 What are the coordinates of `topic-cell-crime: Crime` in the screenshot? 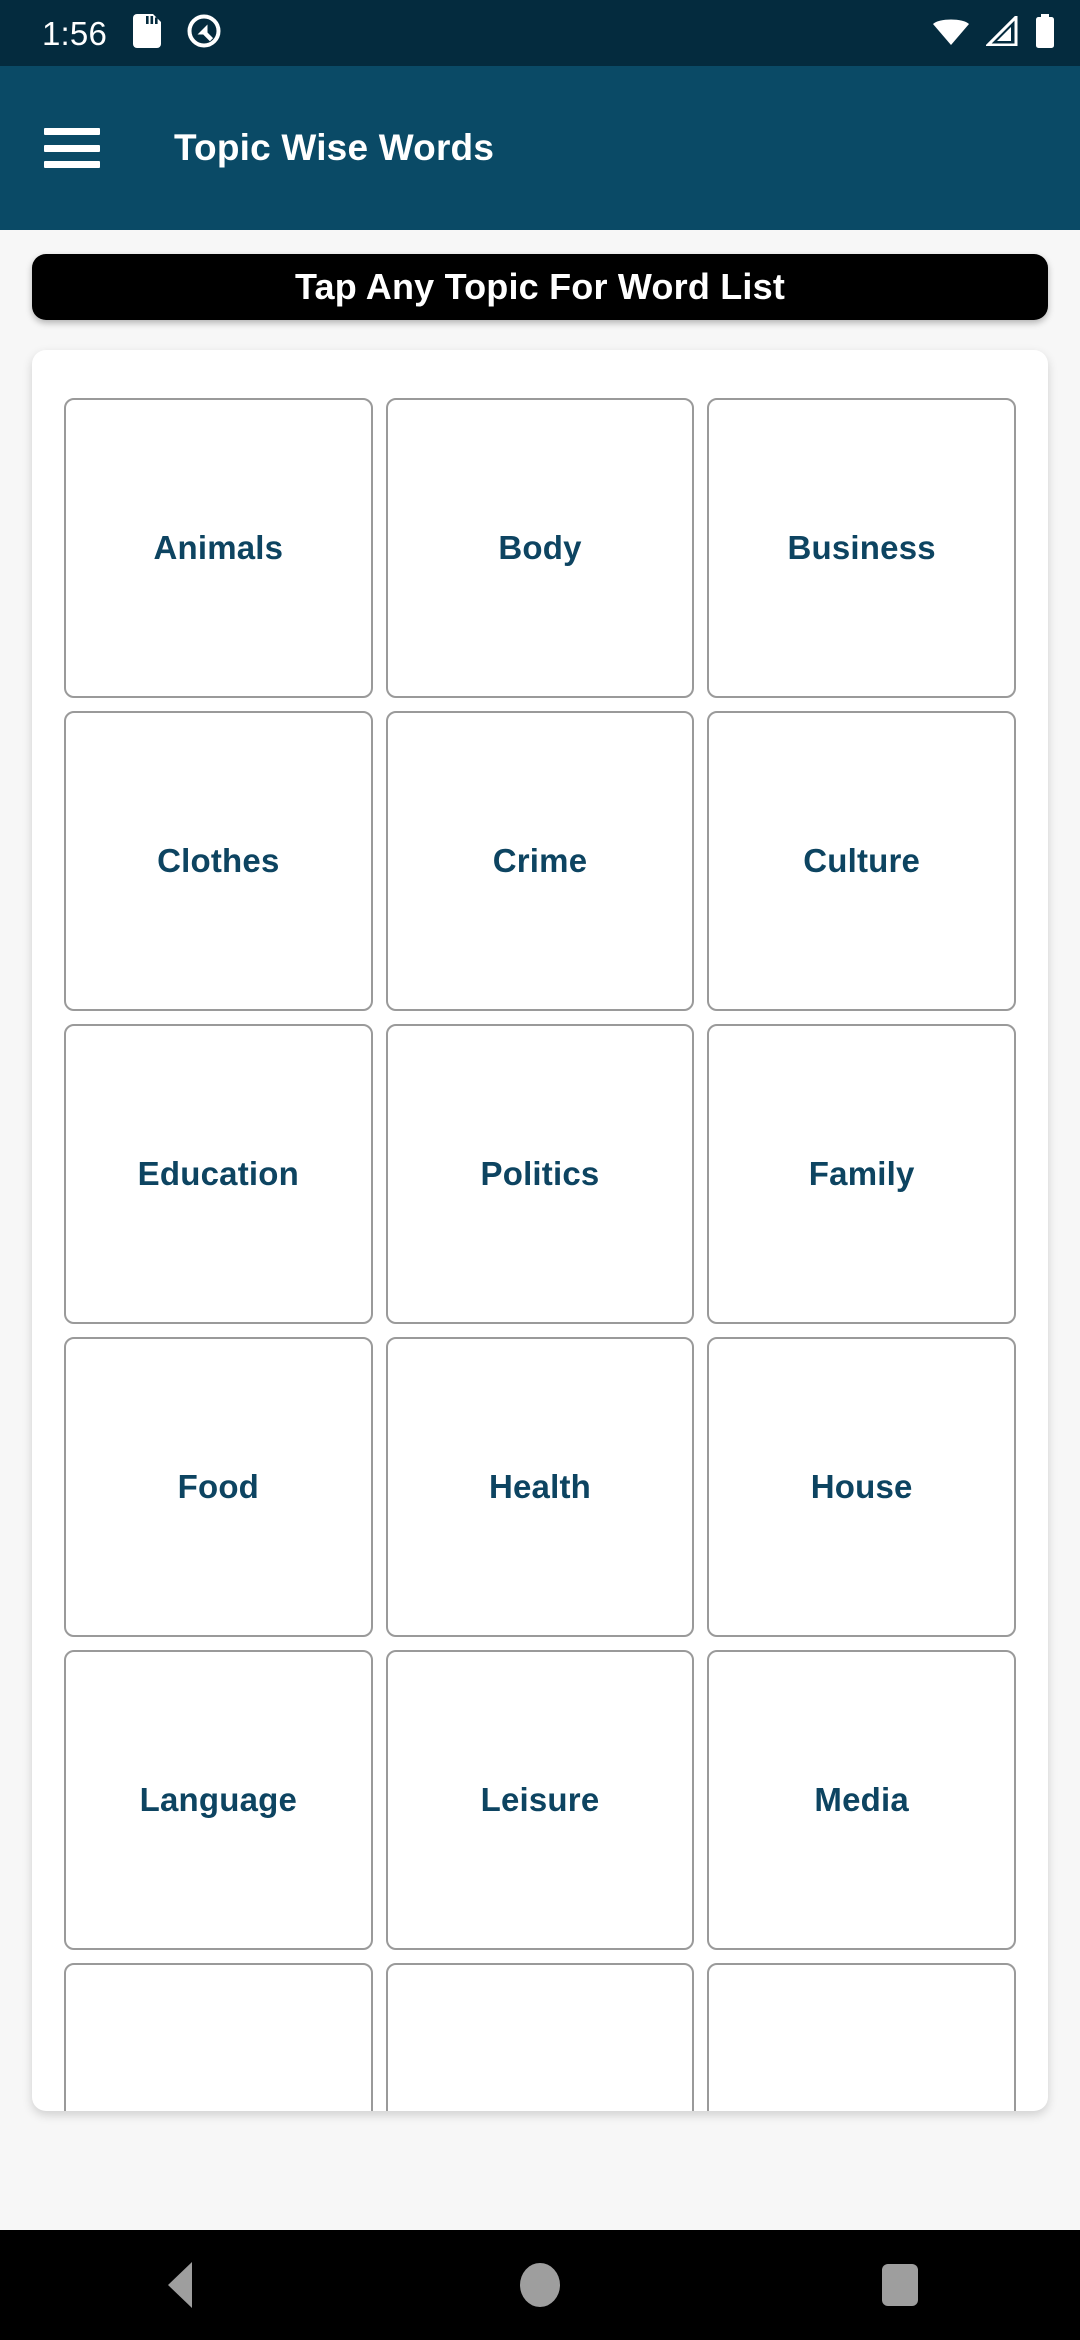 It's located at (540, 861).